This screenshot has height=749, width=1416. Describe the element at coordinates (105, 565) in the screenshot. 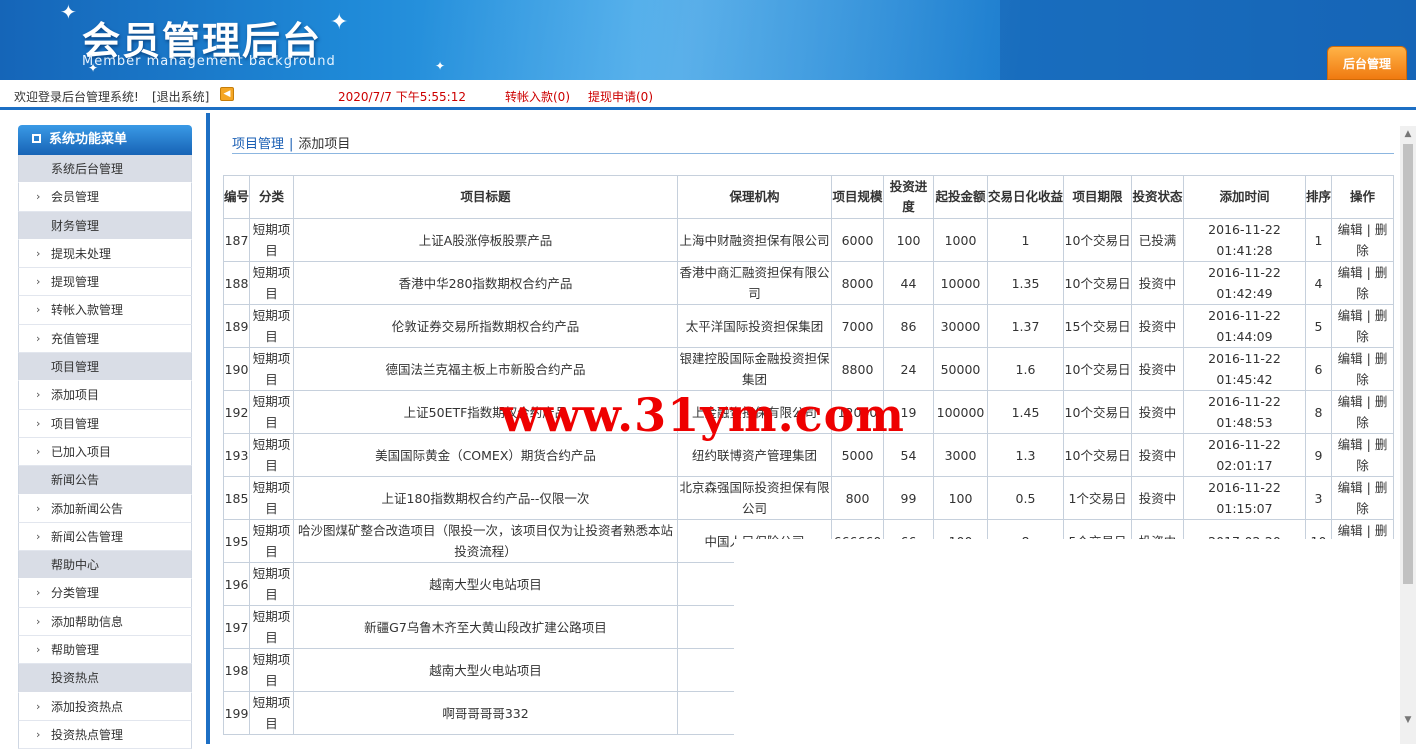

I see `sidebar-group: 帮助中心` at that location.